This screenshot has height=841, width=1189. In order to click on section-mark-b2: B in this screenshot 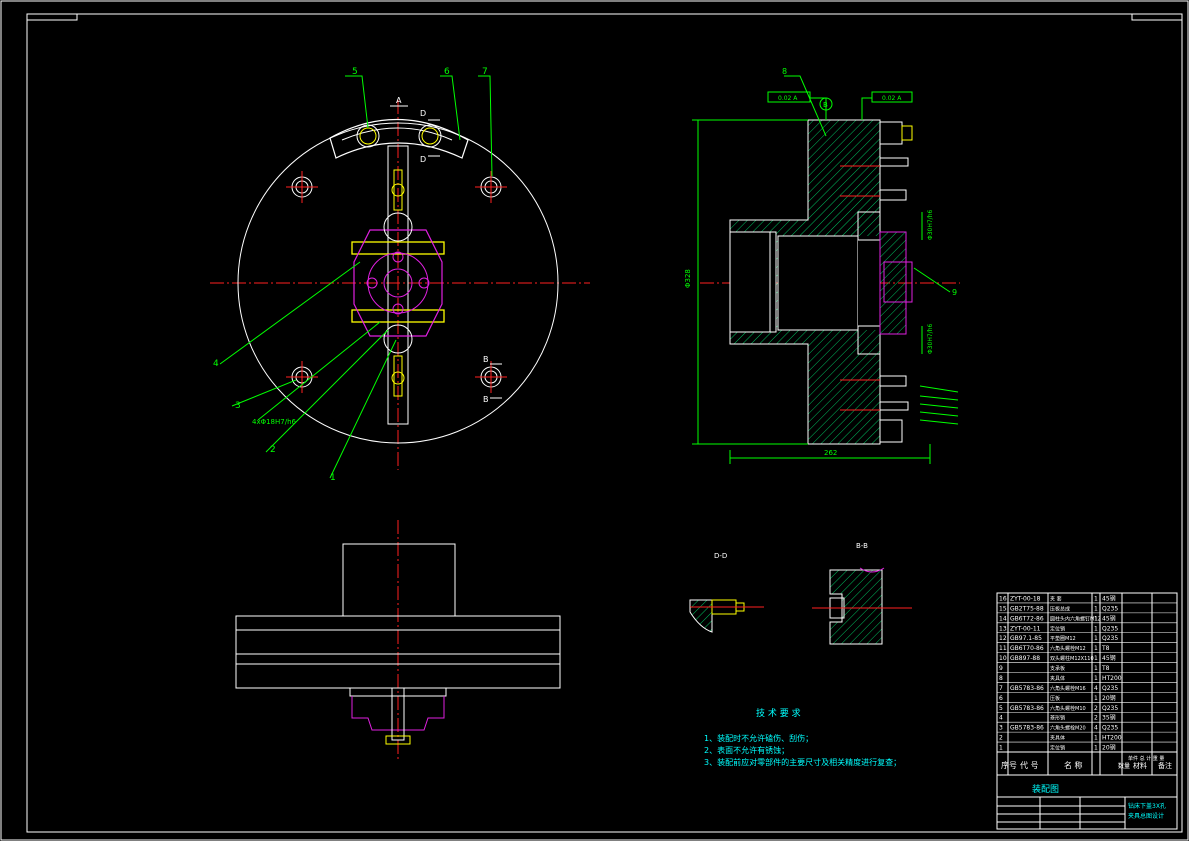, I will do `click(486, 399)`.